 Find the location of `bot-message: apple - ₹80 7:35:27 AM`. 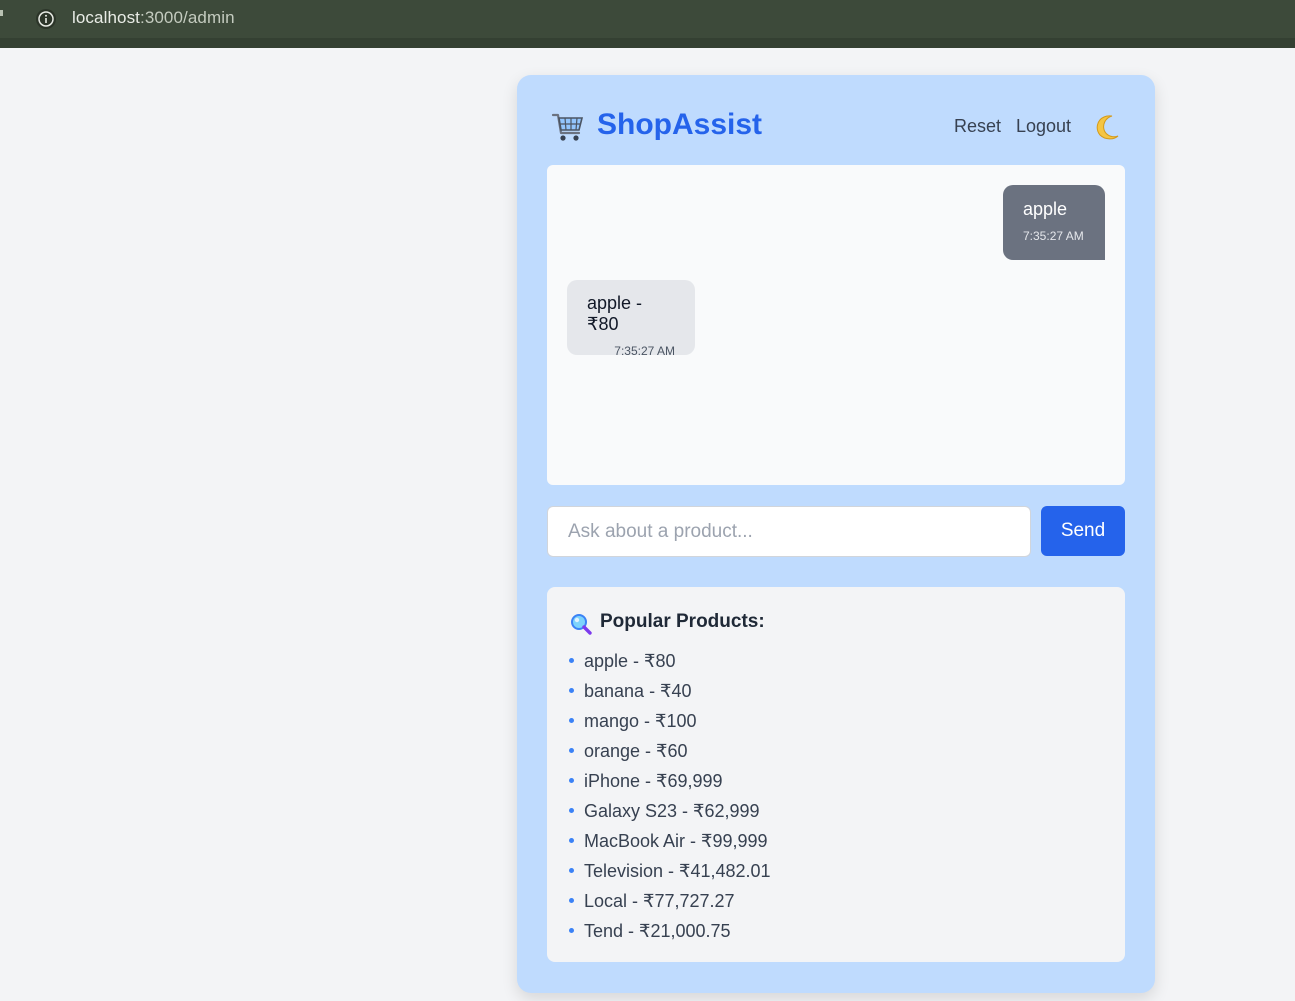

bot-message: apple - ₹80 7:35:27 AM is located at coordinates (631, 319).